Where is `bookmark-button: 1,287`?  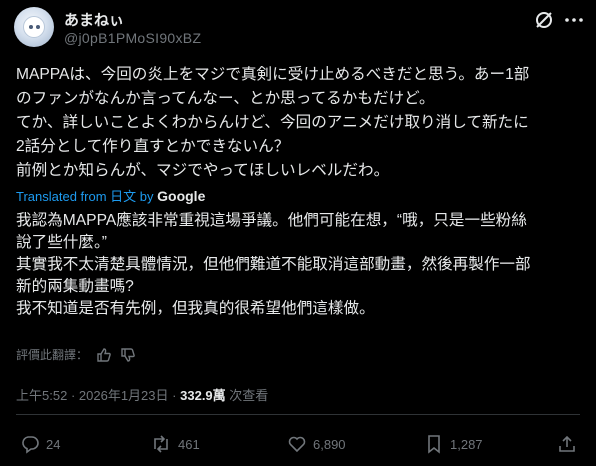
bookmark-button: 1,287 is located at coordinates (453, 444).